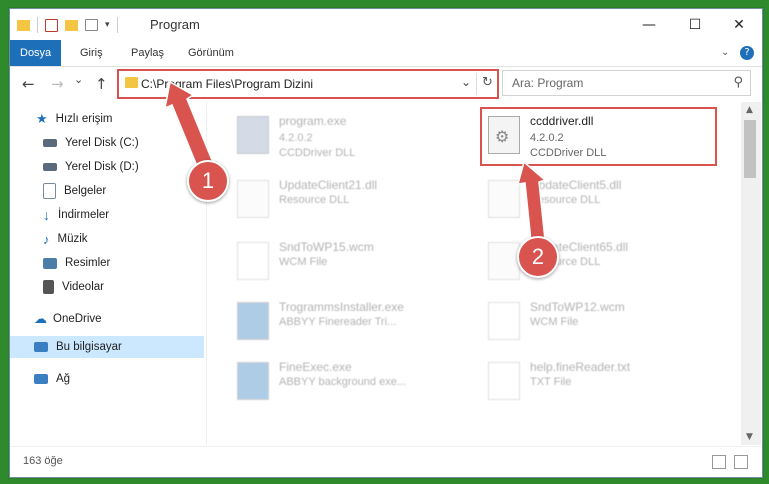 The image size is (769, 484). I want to click on vertical-scrollbar: ▲ ▼, so click(751, 273).